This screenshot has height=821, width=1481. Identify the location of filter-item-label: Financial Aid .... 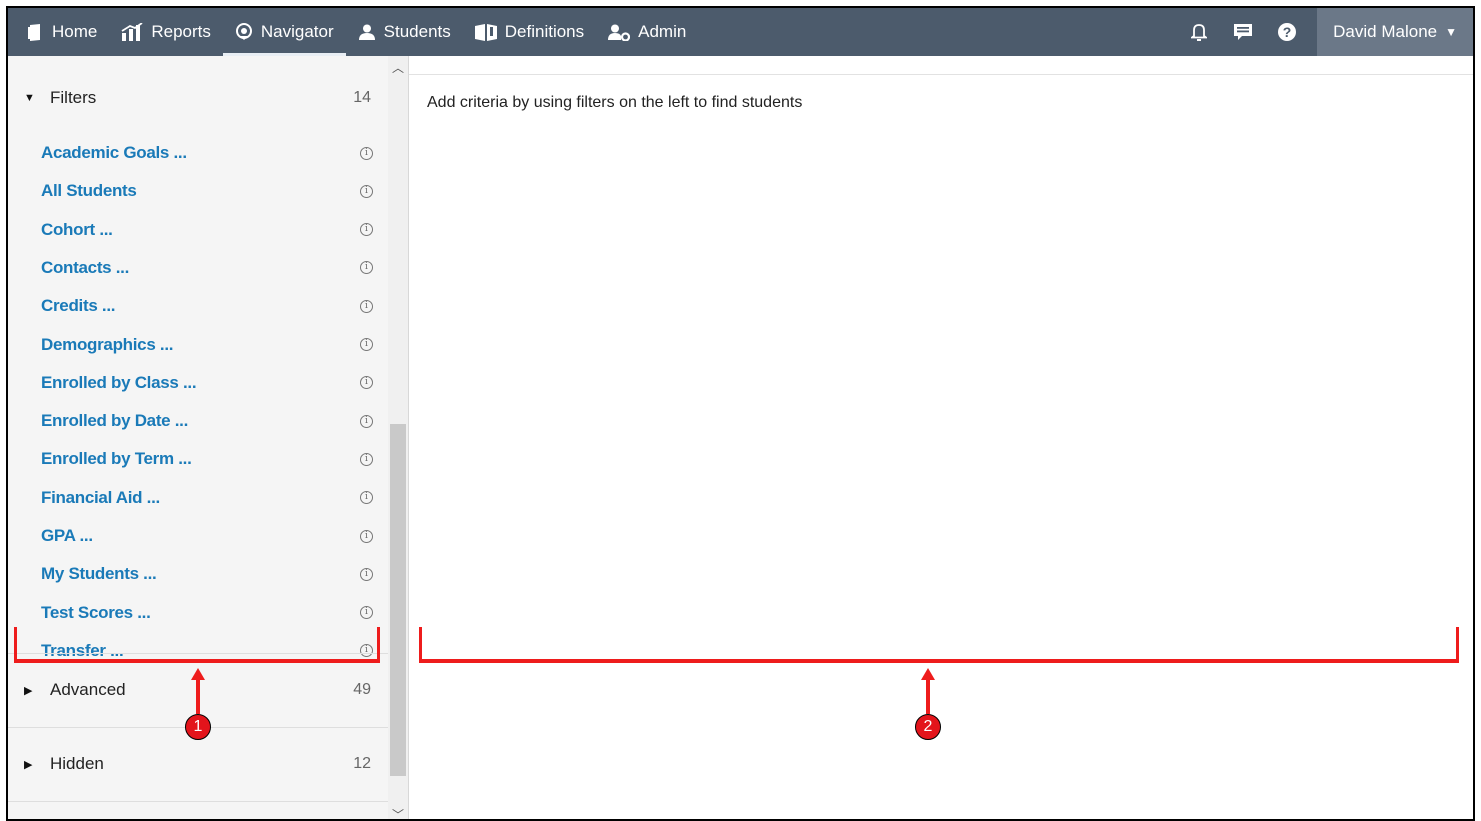
(100, 497).